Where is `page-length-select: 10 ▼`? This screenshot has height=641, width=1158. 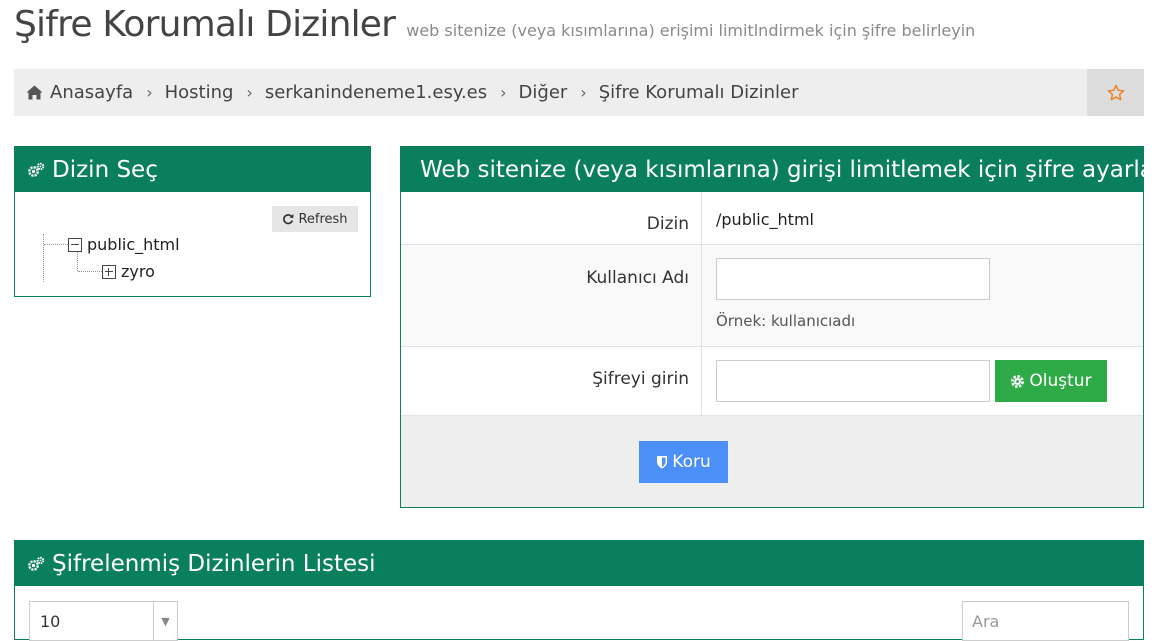 page-length-select: 10 ▼ is located at coordinates (103, 621).